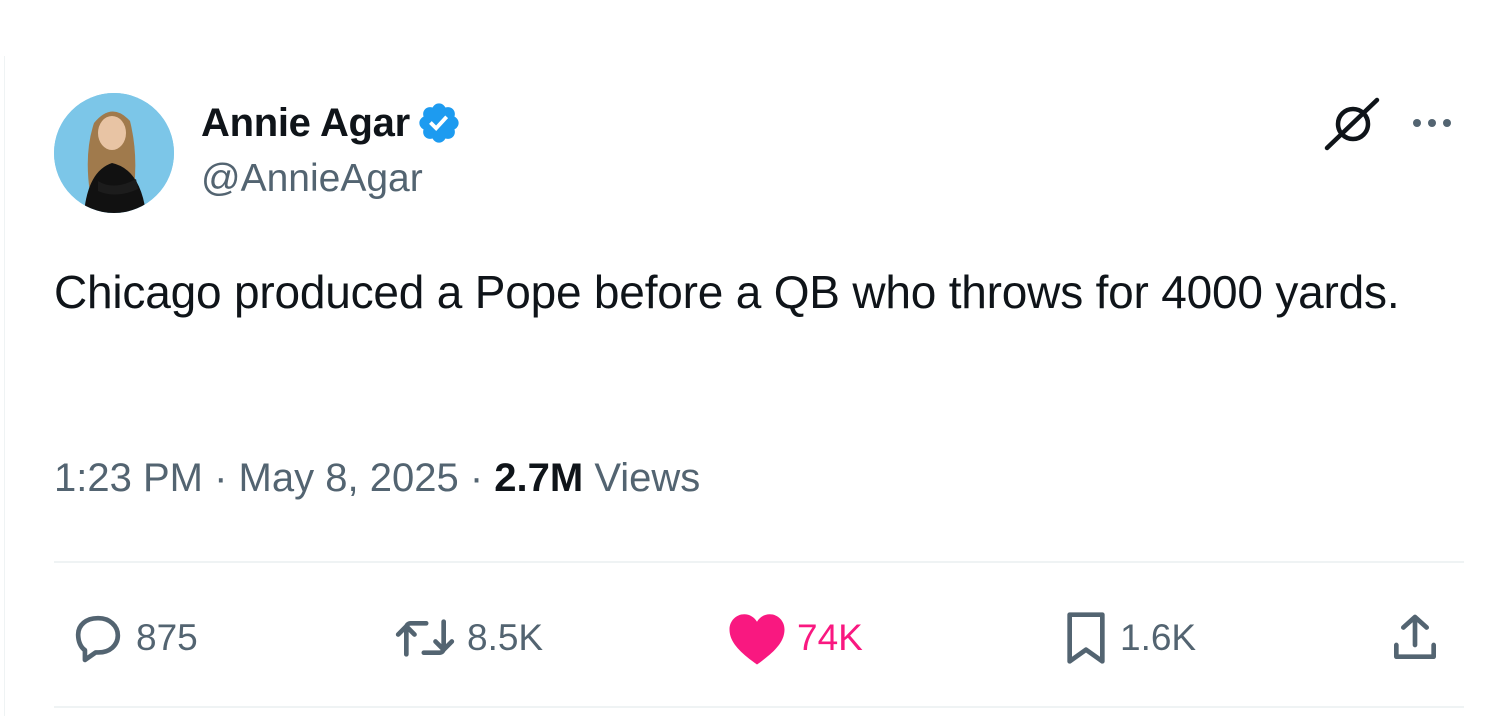 The width and height of the screenshot is (1504, 716). I want to click on retweet-button: 8.5K, so click(468, 638).